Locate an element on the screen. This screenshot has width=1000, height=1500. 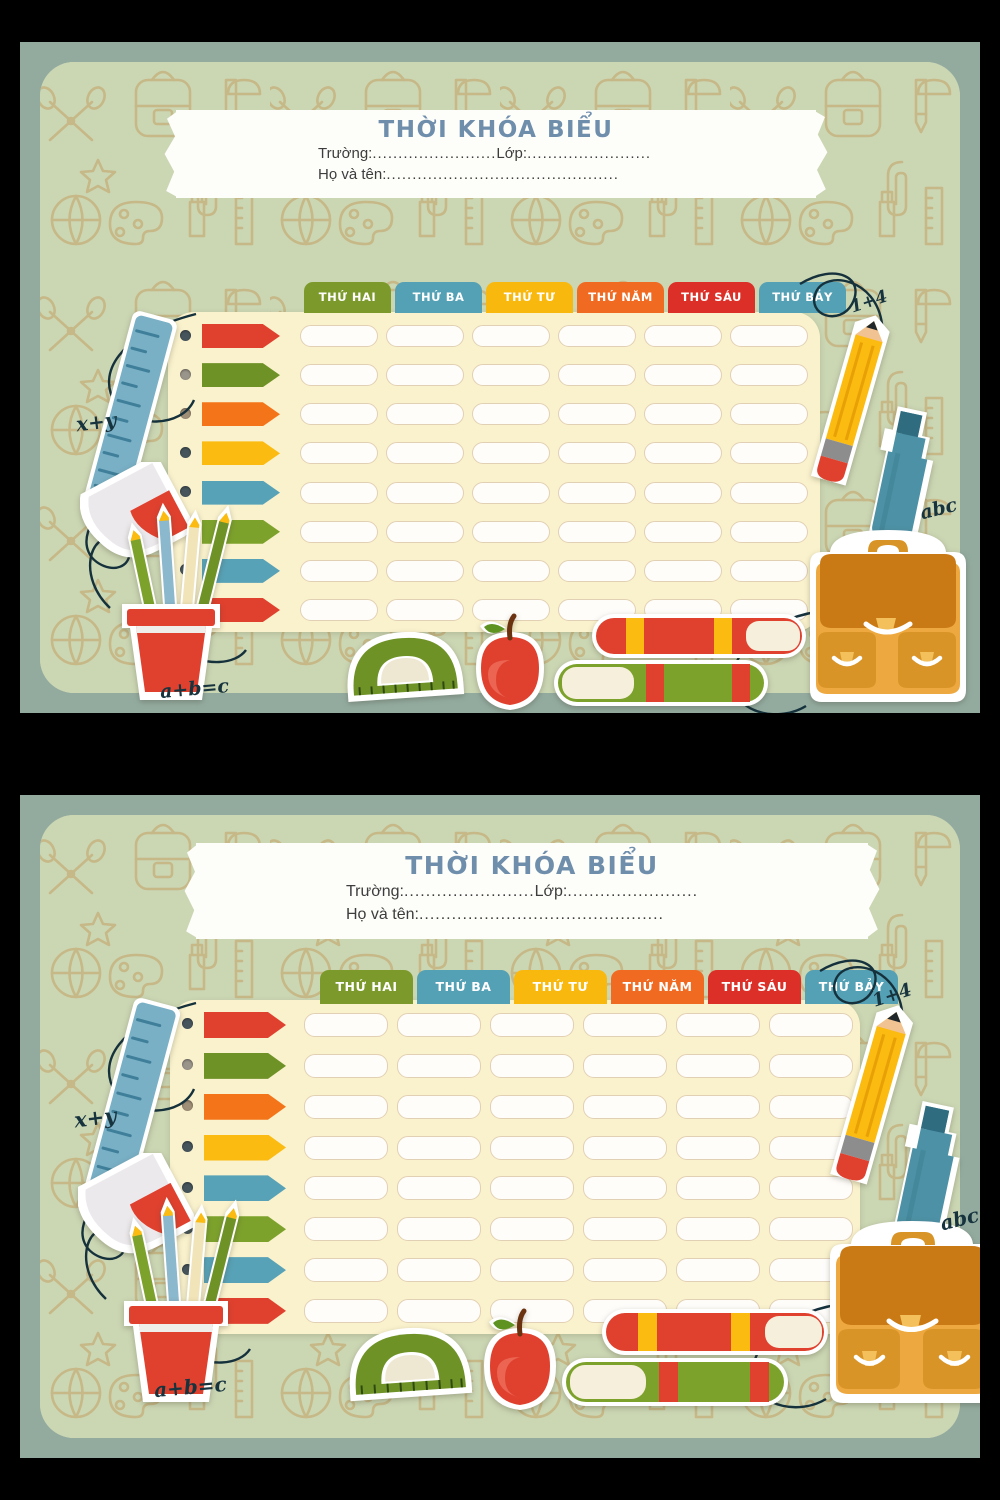
day-tab-thu-hai: THỨ HAI is located at coordinates (347, 297).